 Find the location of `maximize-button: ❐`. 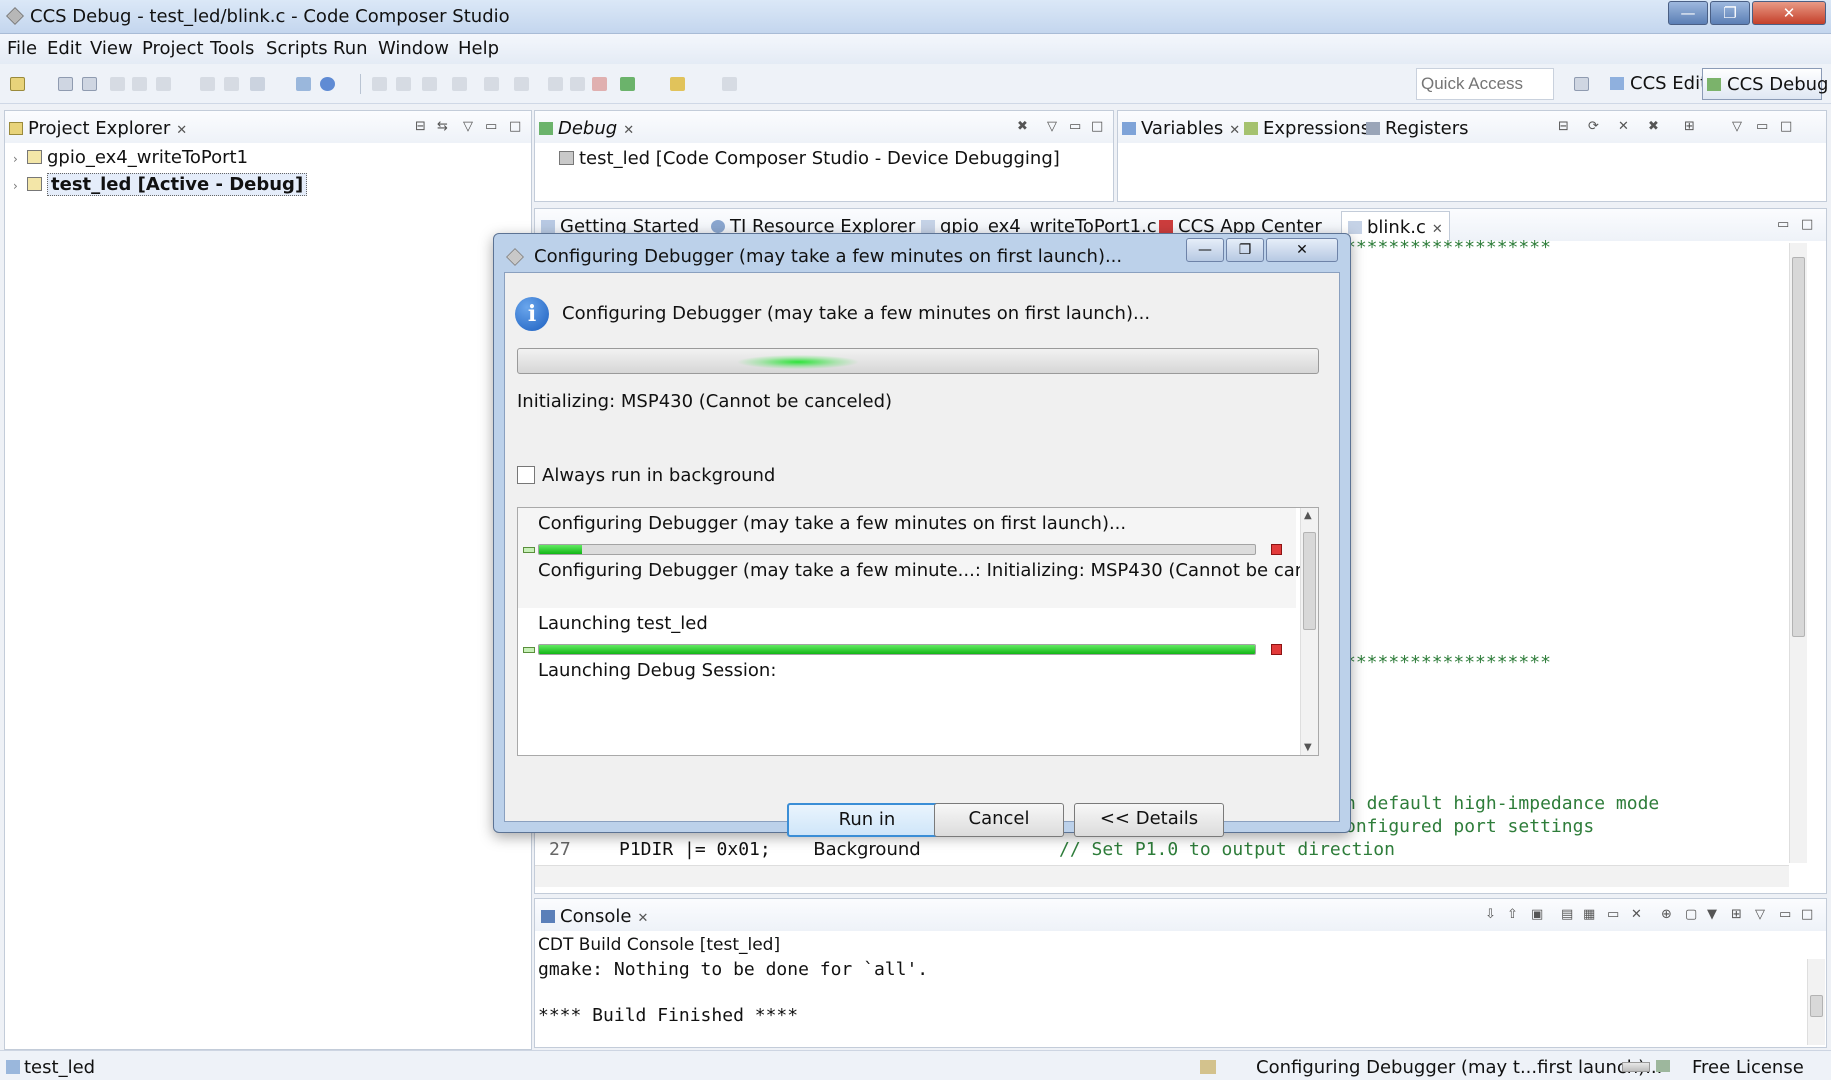

maximize-button: ❐ is located at coordinates (1730, 13).